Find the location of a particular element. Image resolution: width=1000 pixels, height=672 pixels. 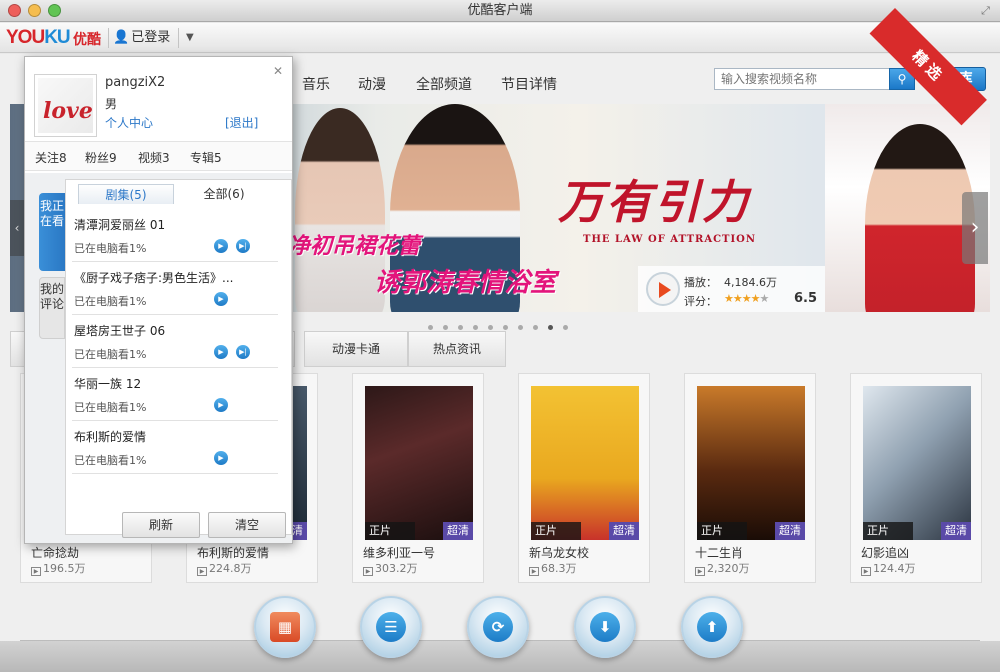

video-card: 正片 超清 幻影追凶 ▶ 124.4万 is located at coordinates (916, 478).